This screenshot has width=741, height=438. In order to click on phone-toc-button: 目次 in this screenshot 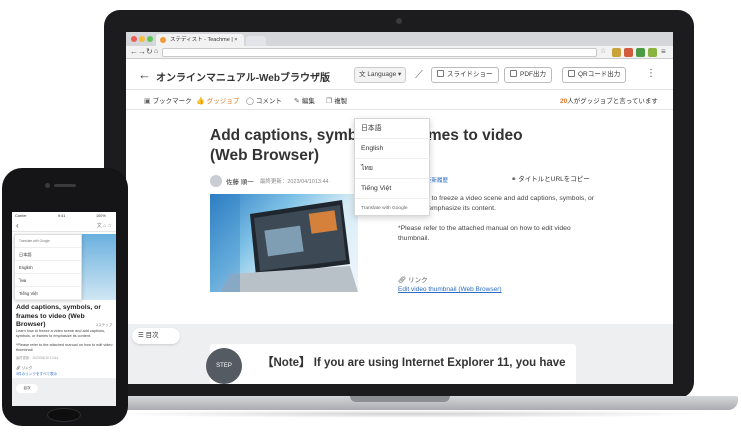, I will do `click(27, 388)`.